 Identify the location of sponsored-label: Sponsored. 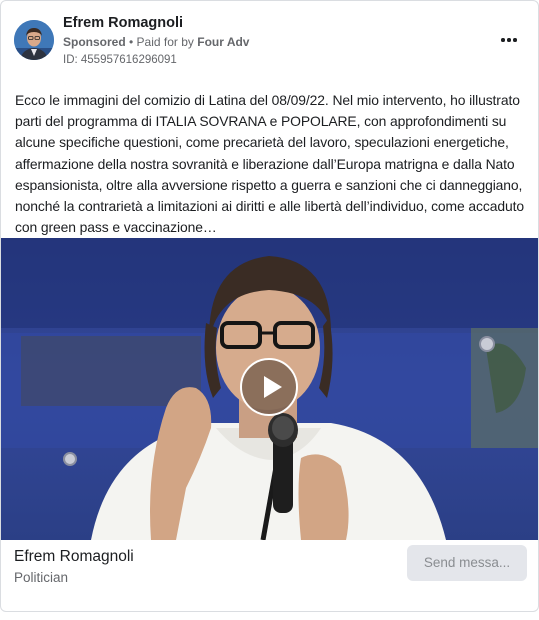
(94, 42).